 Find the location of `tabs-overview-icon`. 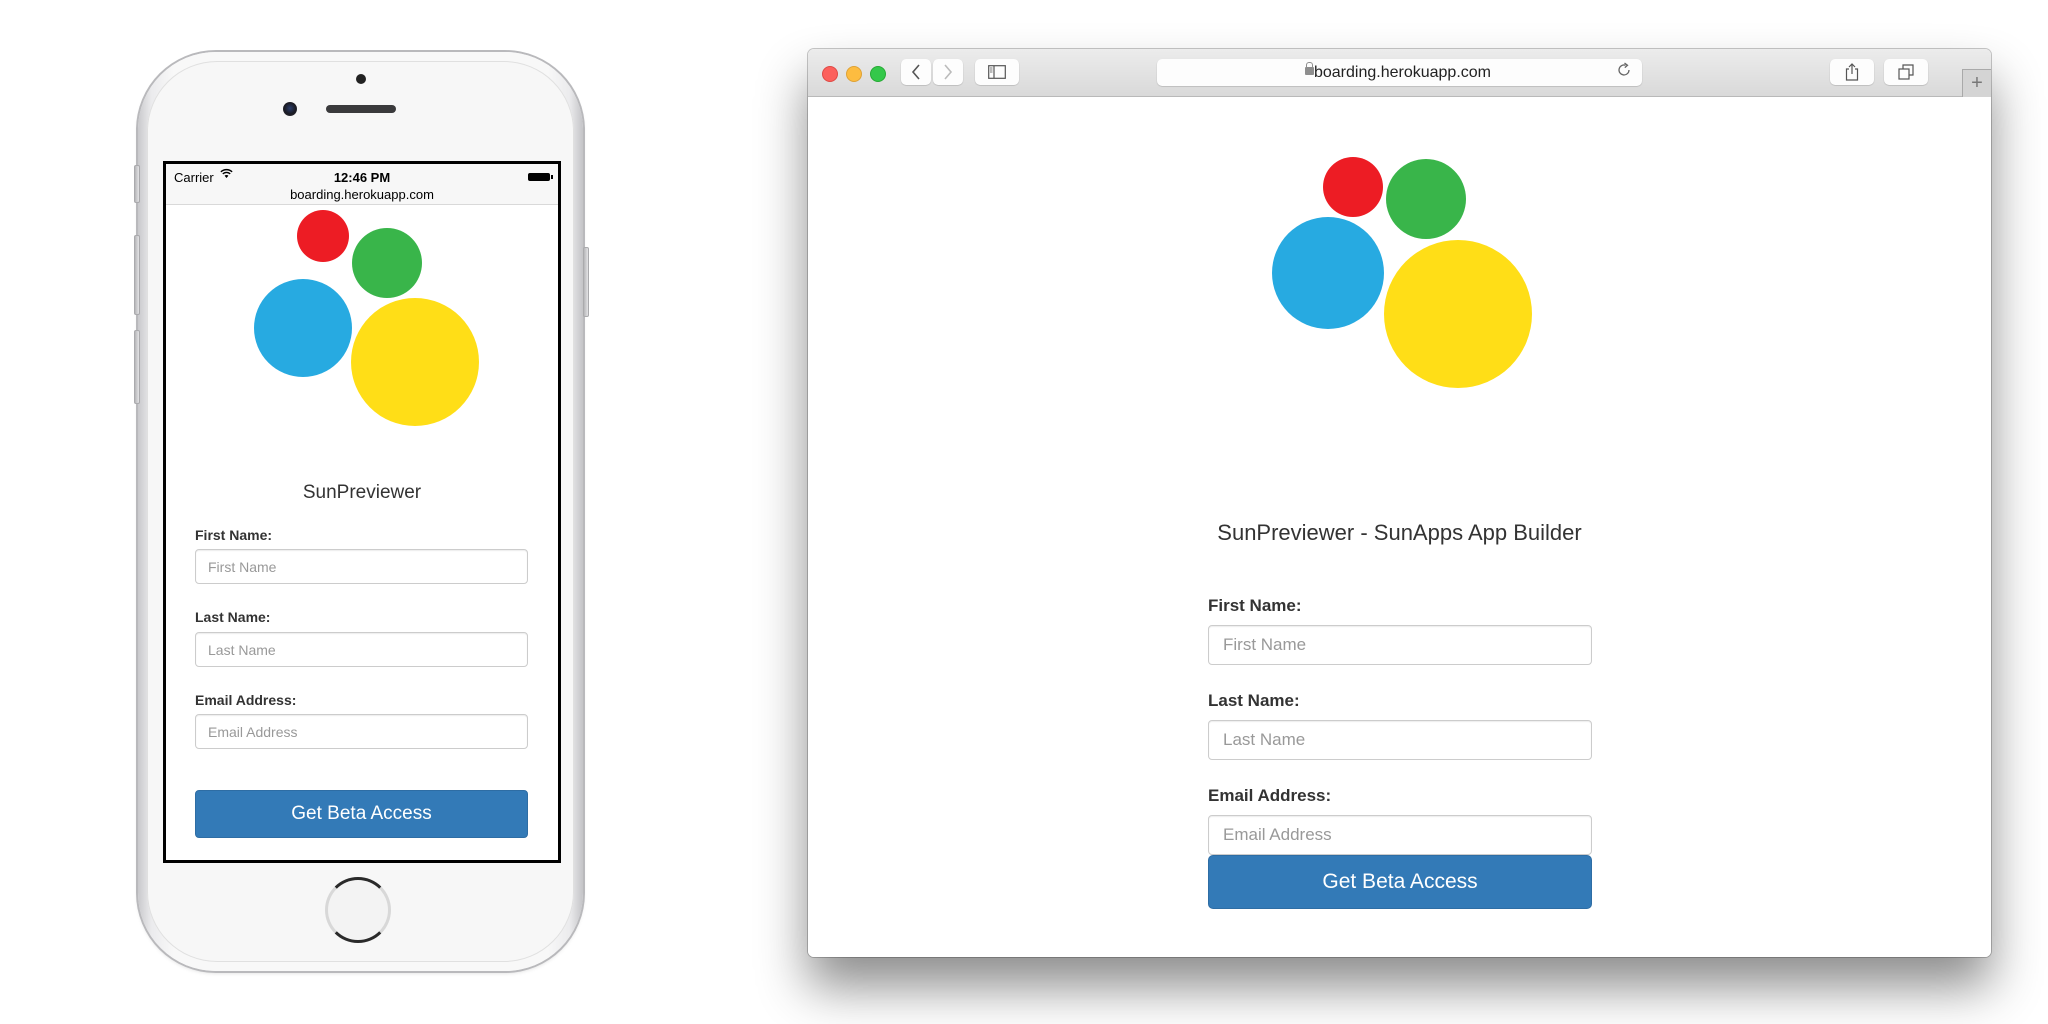

tabs-overview-icon is located at coordinates (1906, 72).